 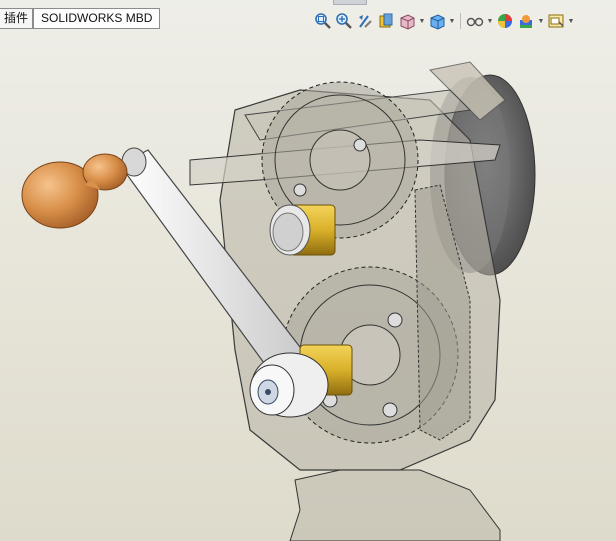 What do you see at coordinates (302, 230) in the screenshot?
I see `upper-shaft` at bounding box center [302, 230].